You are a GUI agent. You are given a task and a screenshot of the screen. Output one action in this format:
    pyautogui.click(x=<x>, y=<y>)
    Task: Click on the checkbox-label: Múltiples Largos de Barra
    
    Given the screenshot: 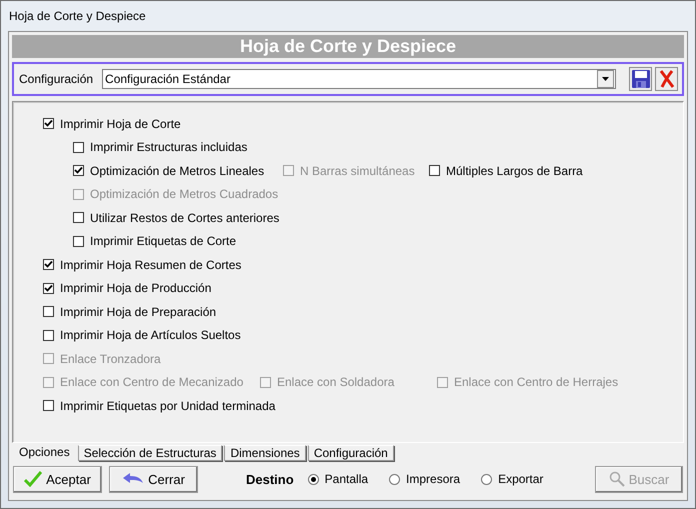 What is the action you would take?
    pyautogui.click(x=514, y=171)
    